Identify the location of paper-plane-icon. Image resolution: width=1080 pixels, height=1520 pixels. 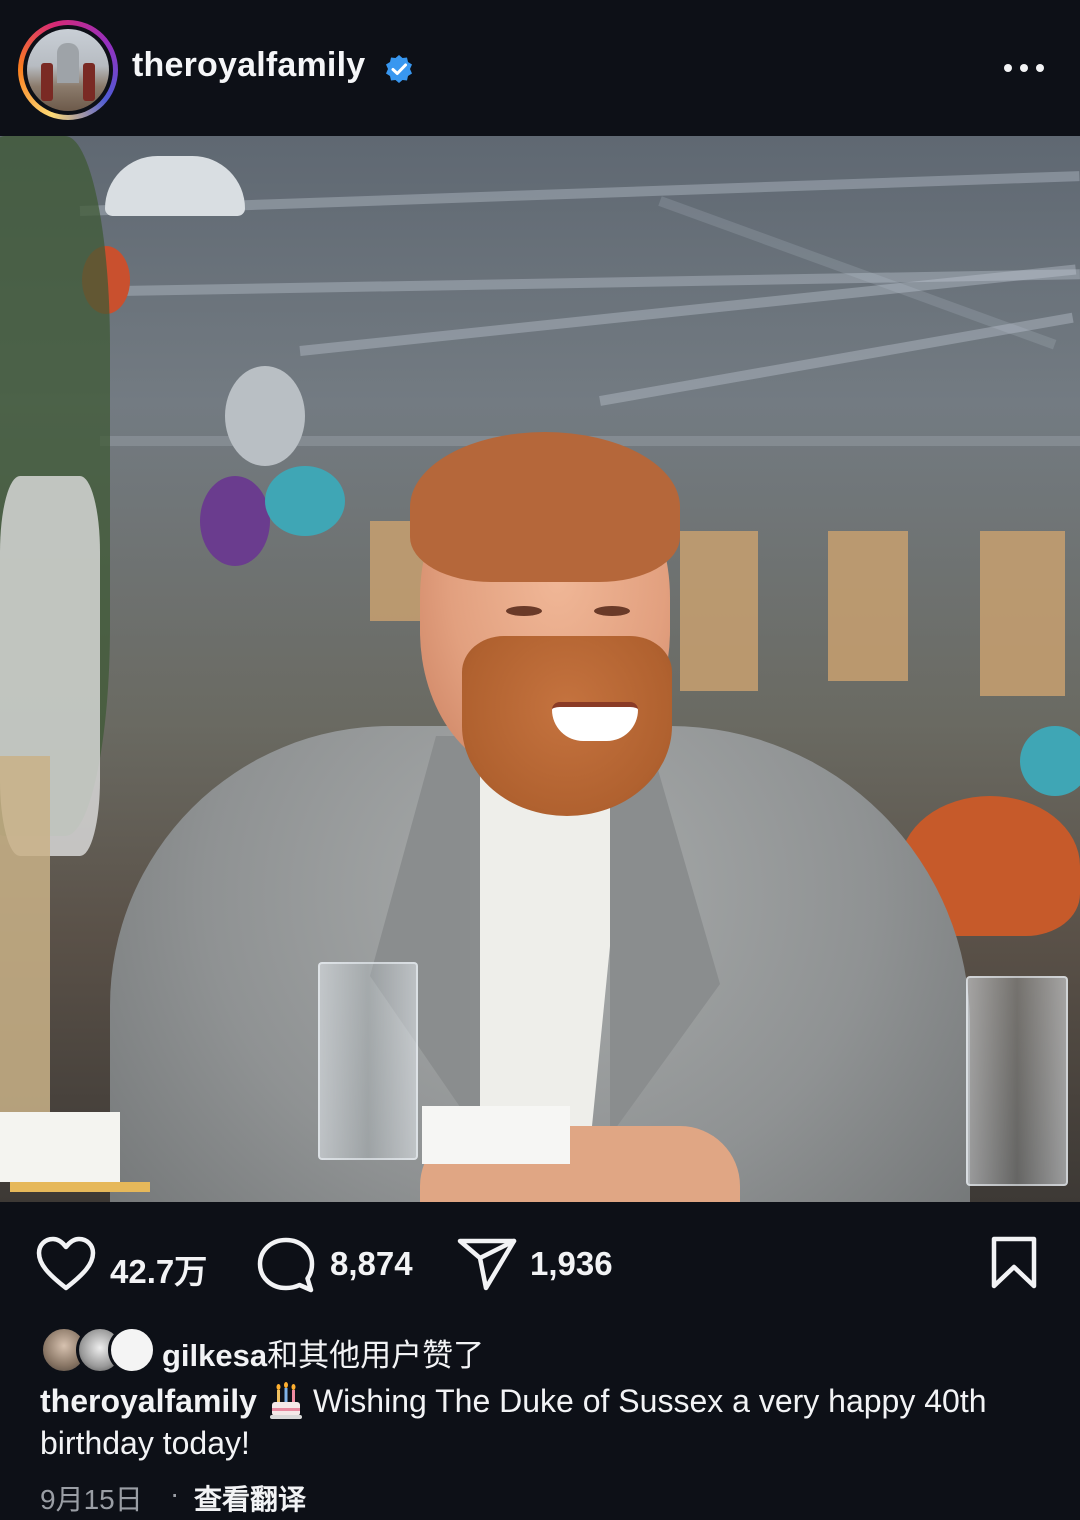
(487, 1264).